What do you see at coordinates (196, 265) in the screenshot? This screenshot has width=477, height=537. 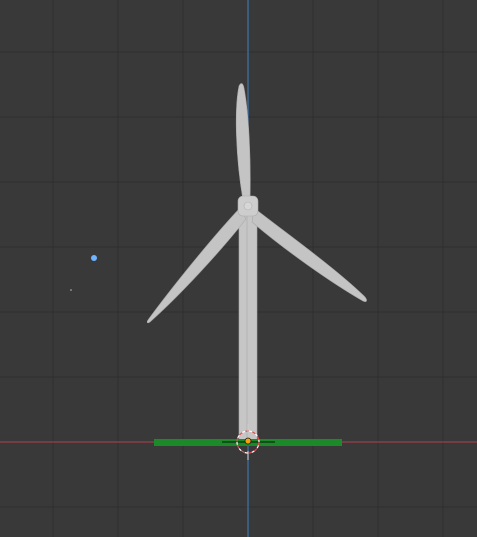 I see `turbine-blade-left` at bounding box center [196, 265].